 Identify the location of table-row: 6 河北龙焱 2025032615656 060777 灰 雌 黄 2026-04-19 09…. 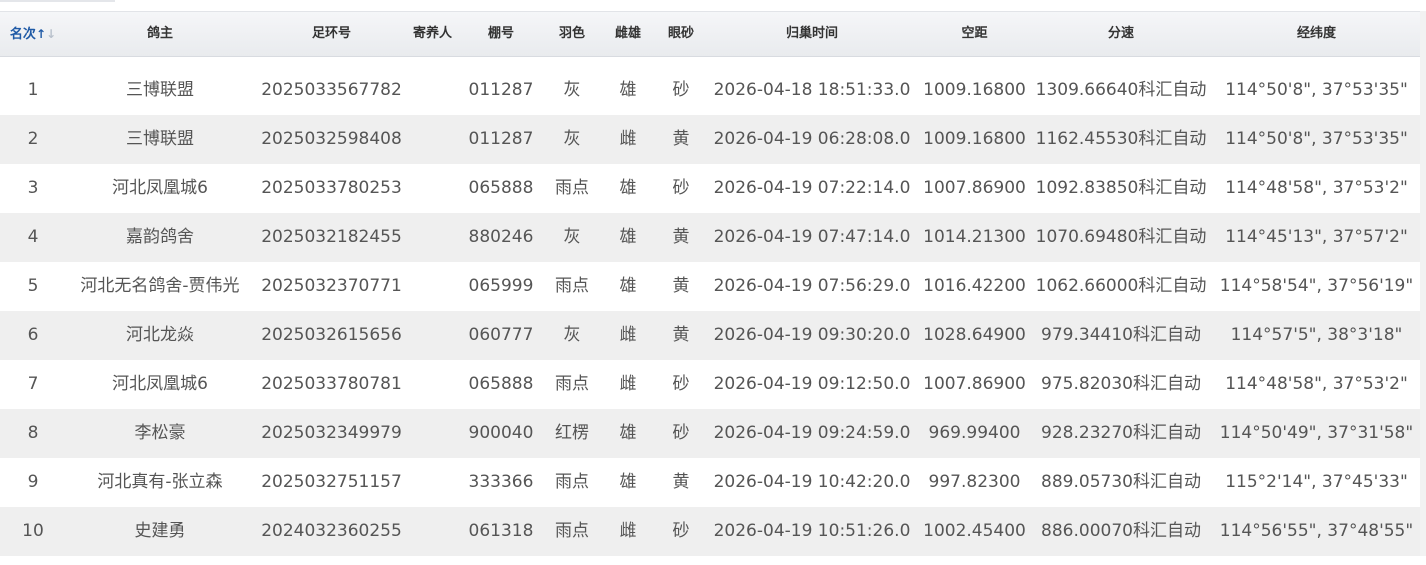
(710, 335).